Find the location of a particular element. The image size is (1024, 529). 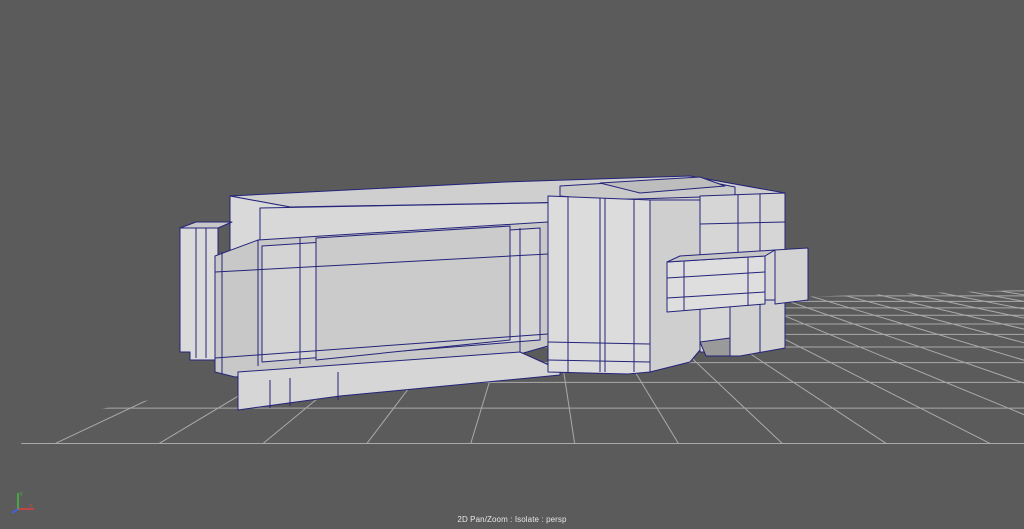

mesh-middle-column is located at coordinates (599, 285).